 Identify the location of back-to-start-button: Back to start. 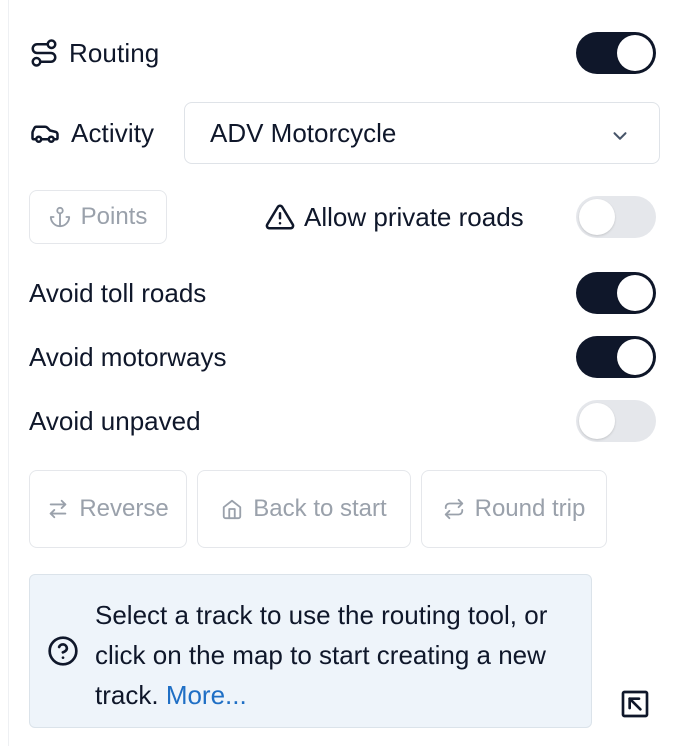
(304, 509).